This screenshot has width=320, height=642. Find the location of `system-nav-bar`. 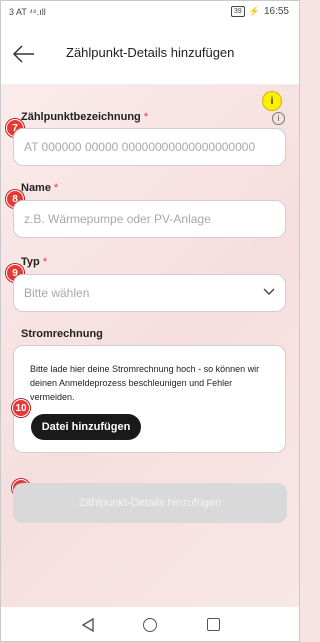

system-nav-bar is located at coordinates (150, 624).